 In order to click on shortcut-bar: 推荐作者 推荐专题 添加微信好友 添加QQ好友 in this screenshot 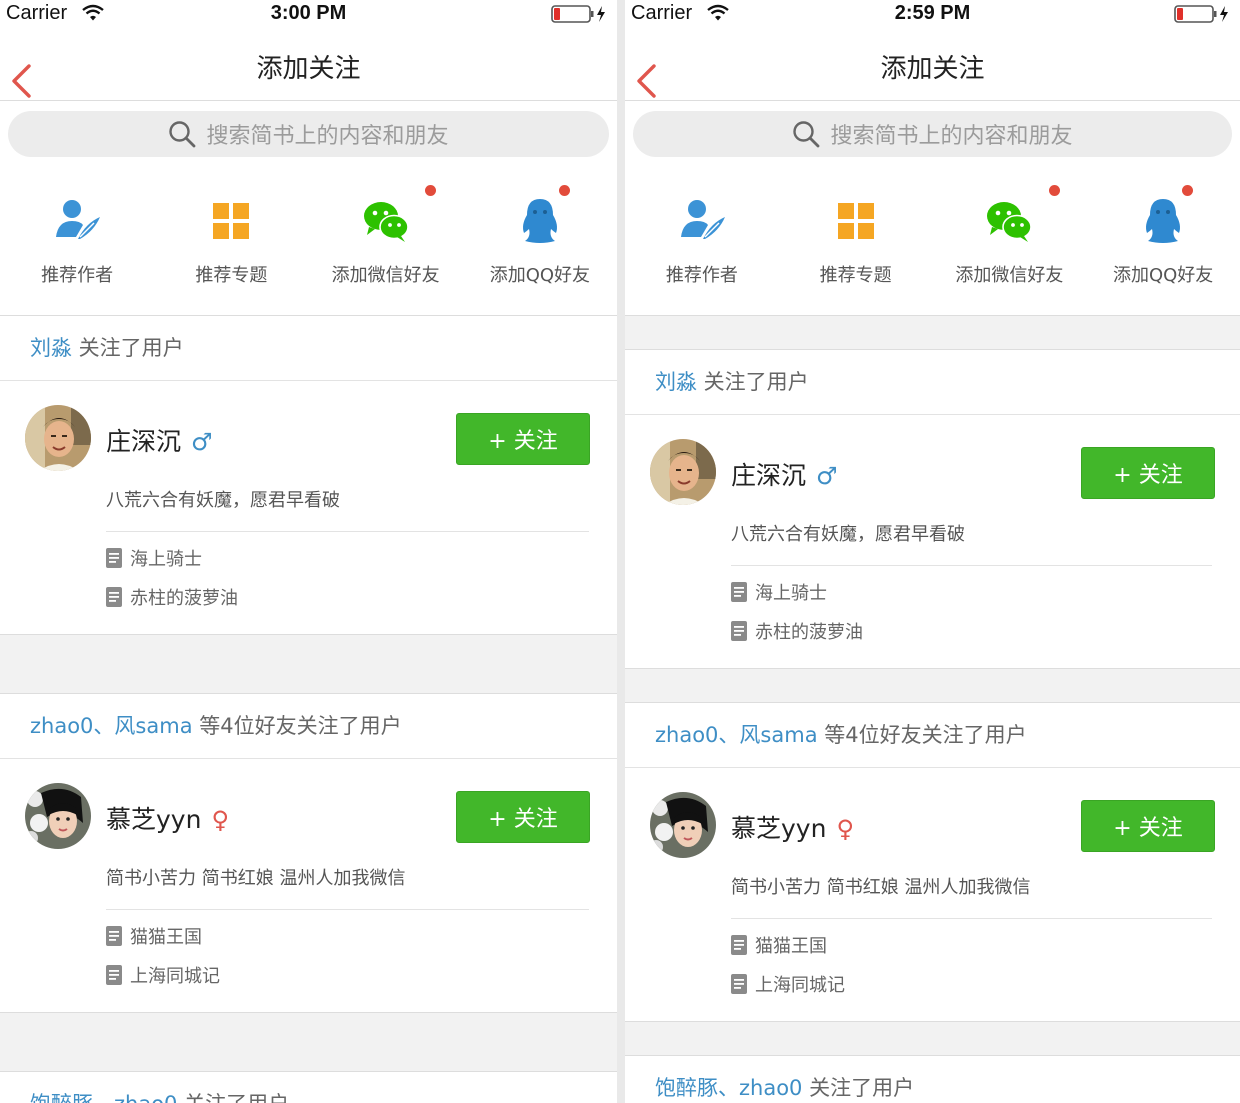, I will do `click(932, 241)`.